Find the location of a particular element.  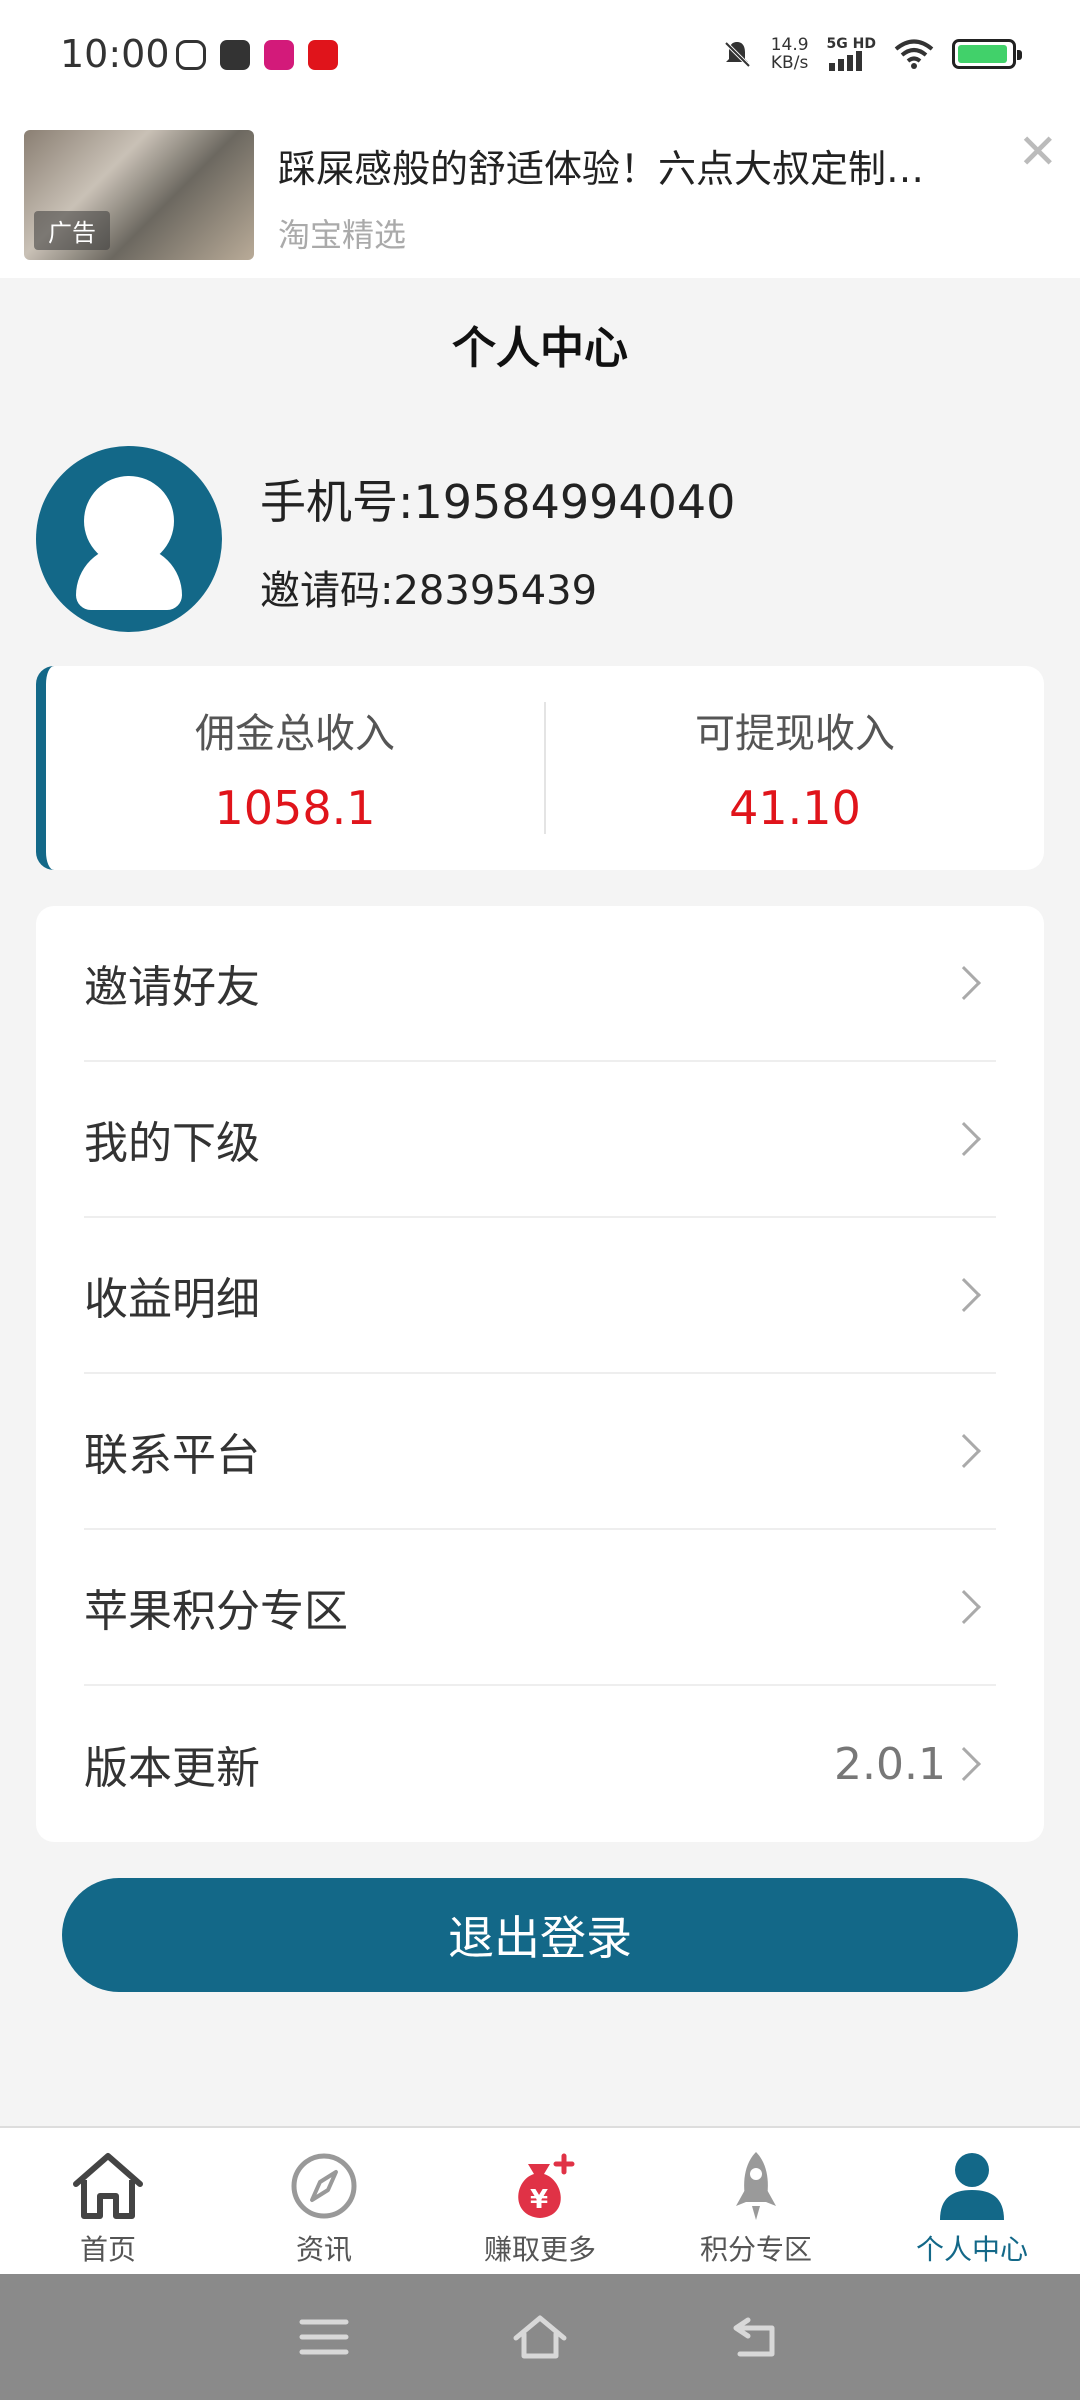

ad-close-icon: ✕ is located at coordinates (1038, 152).